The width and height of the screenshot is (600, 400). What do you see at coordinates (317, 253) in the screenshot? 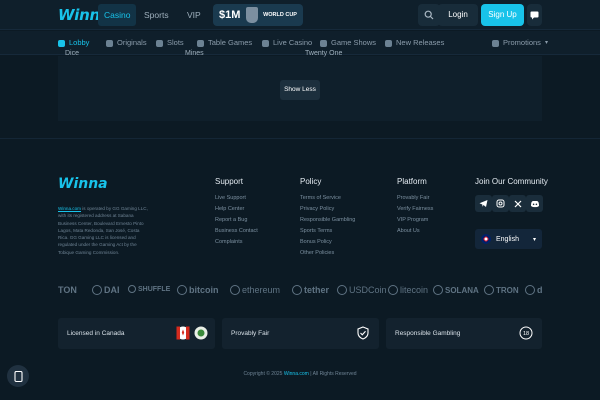
I see `footer-link: Other Policies` at bounding box center [317, 253].